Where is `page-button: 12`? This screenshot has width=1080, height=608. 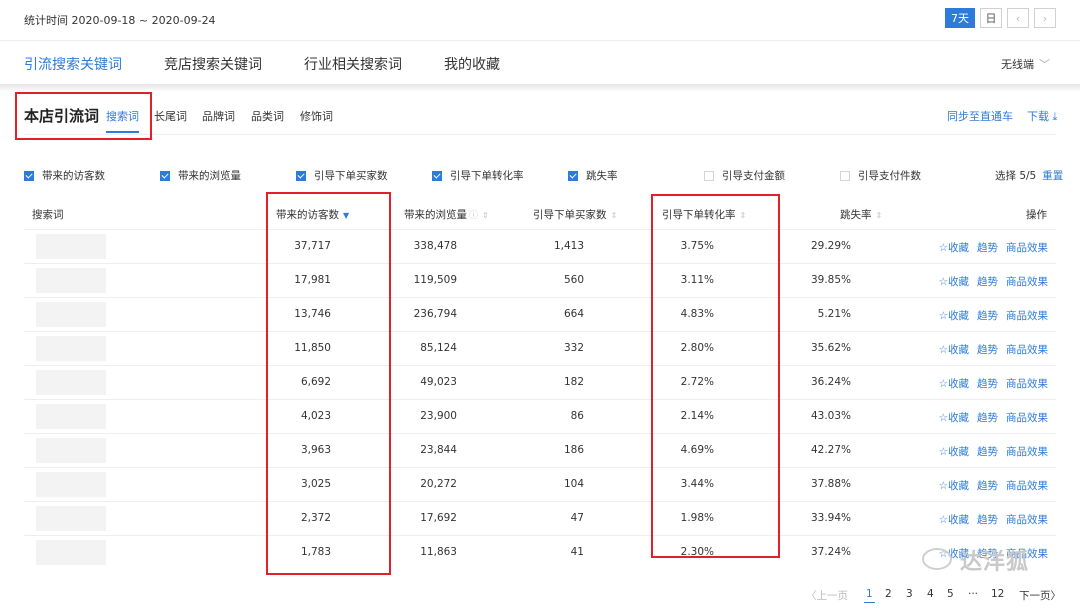 page-button: 12 is located at coordinates (997, 594).